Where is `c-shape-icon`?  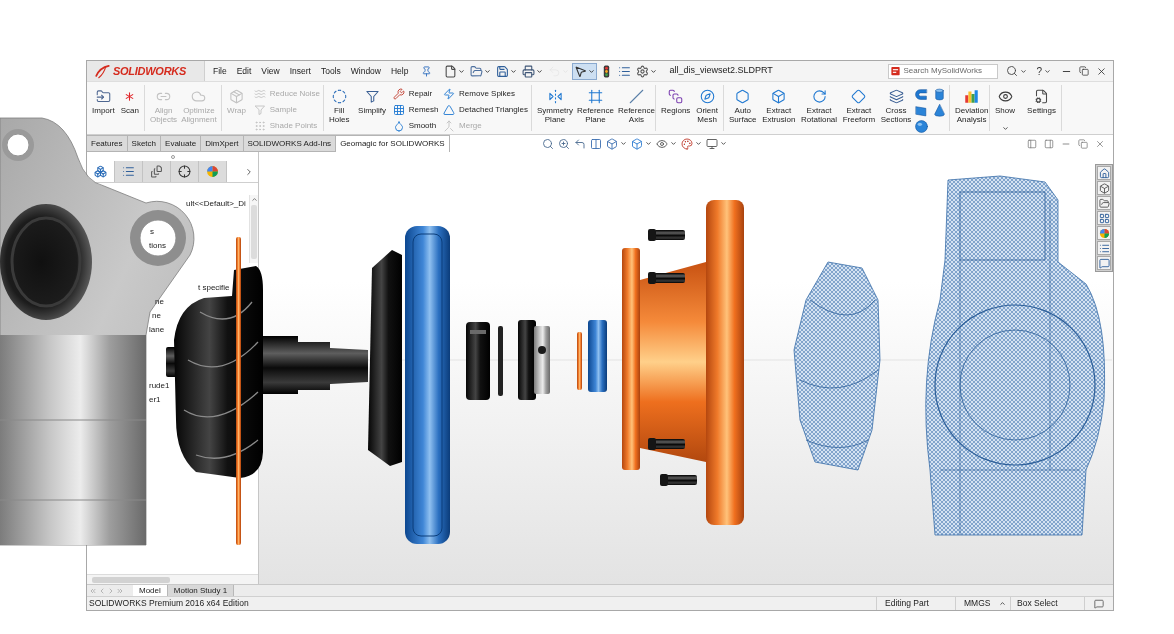 c-shape-icon is located at coordinates (921, 94).